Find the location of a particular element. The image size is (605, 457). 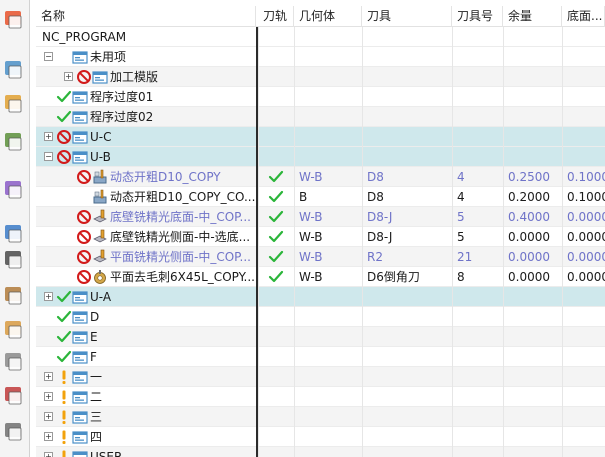

tree-node: E is located at coordinates (146, 337).